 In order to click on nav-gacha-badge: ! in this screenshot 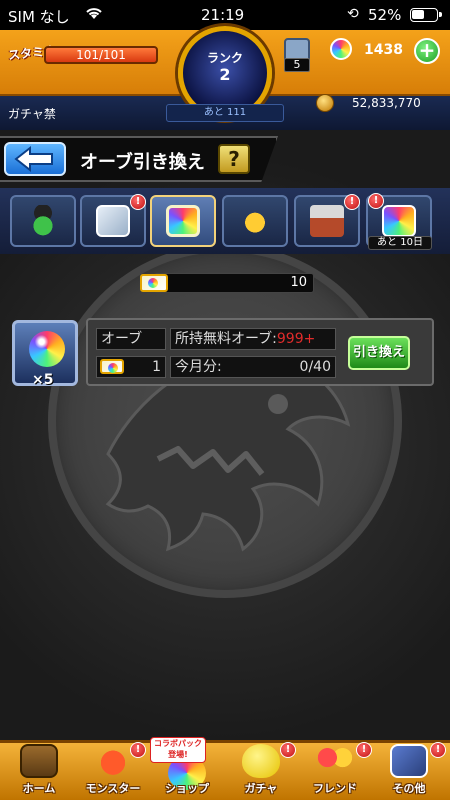, I will do `click(288, 750)`.